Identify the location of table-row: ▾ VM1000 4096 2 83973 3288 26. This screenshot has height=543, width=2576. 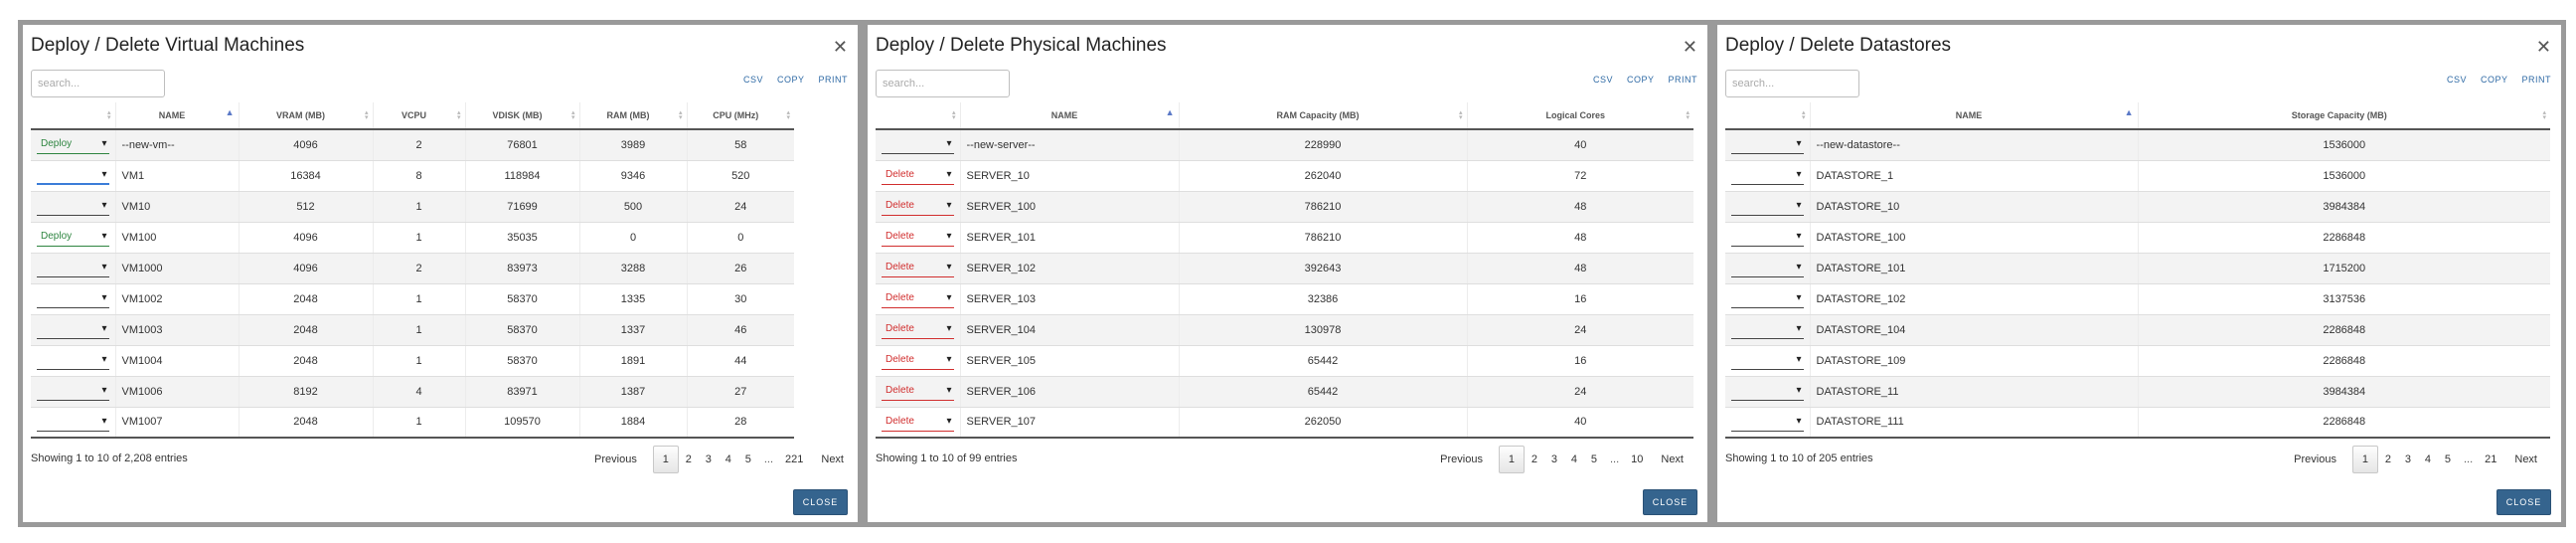
(412, 268).